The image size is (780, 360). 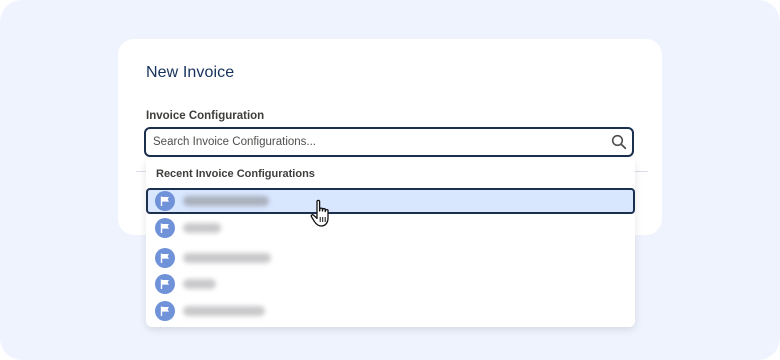 I want to click on hand-pointer-icon, so click(x=323, y=214).